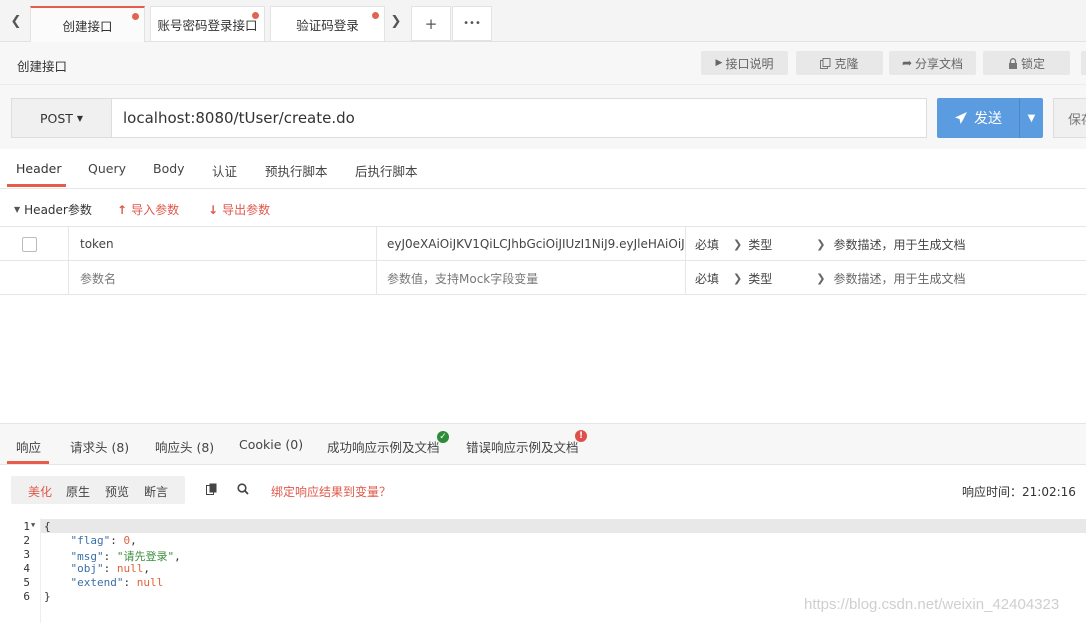  I want to click on code-line: "extend": null, so click(117, 582).